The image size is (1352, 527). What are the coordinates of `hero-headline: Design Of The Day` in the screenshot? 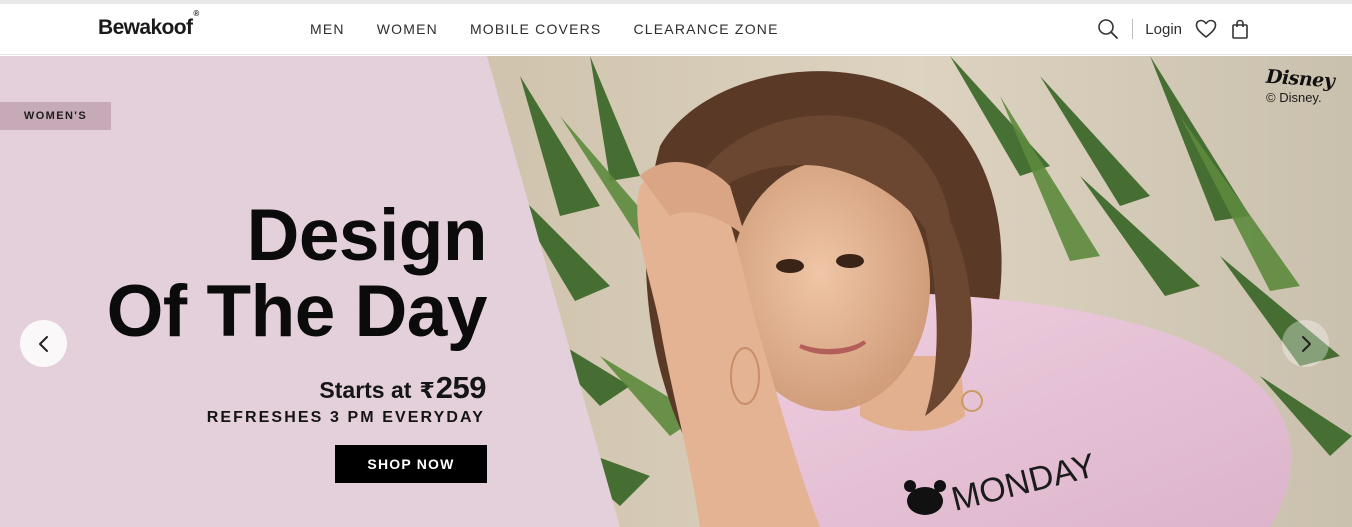 It's located at (297, 273).